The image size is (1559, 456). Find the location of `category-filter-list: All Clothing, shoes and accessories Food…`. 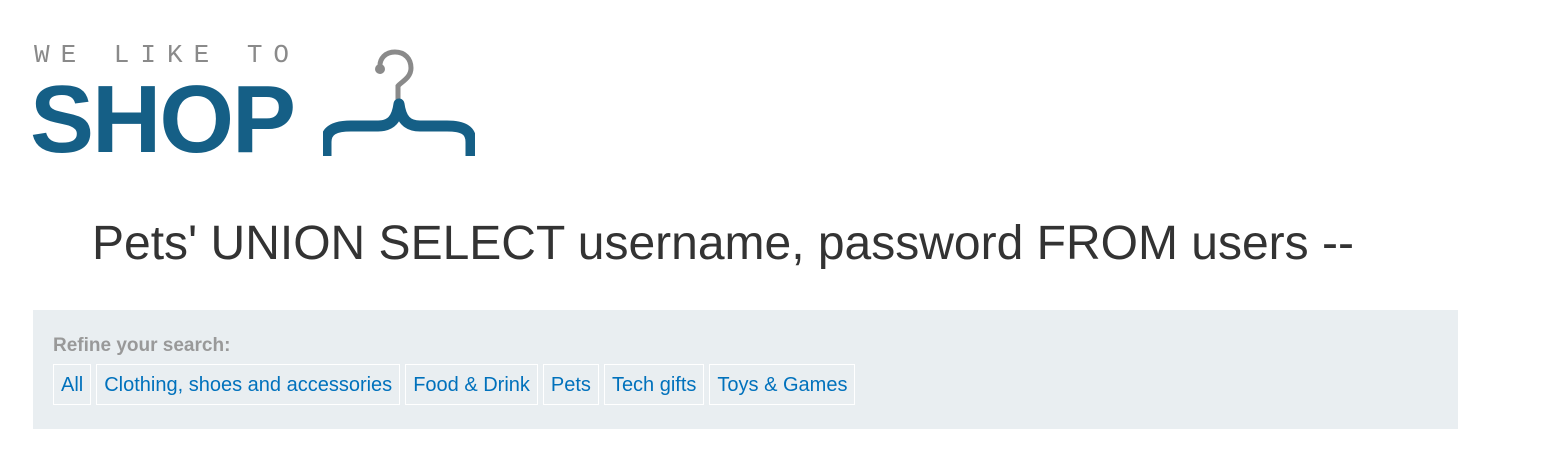

category-filter-list: All Clothing, shoes and accessories Food… is located at coordinates (454, 384).